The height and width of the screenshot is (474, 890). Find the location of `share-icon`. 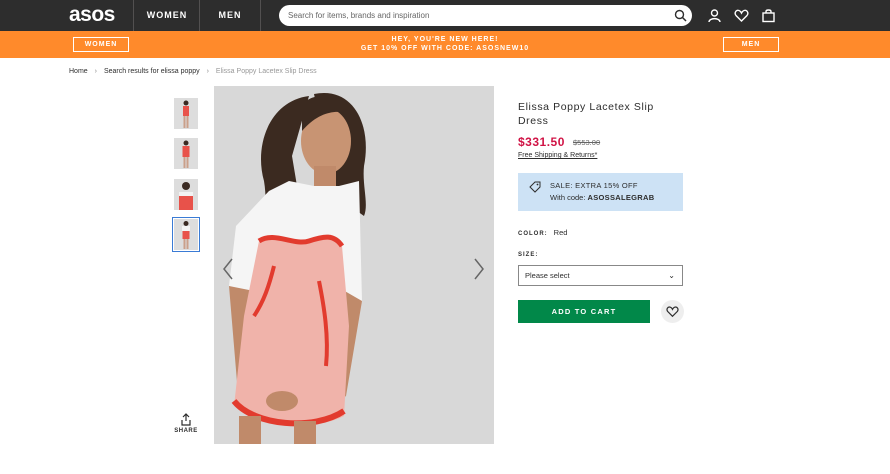

share-icon is located at coordinates (186, 419).